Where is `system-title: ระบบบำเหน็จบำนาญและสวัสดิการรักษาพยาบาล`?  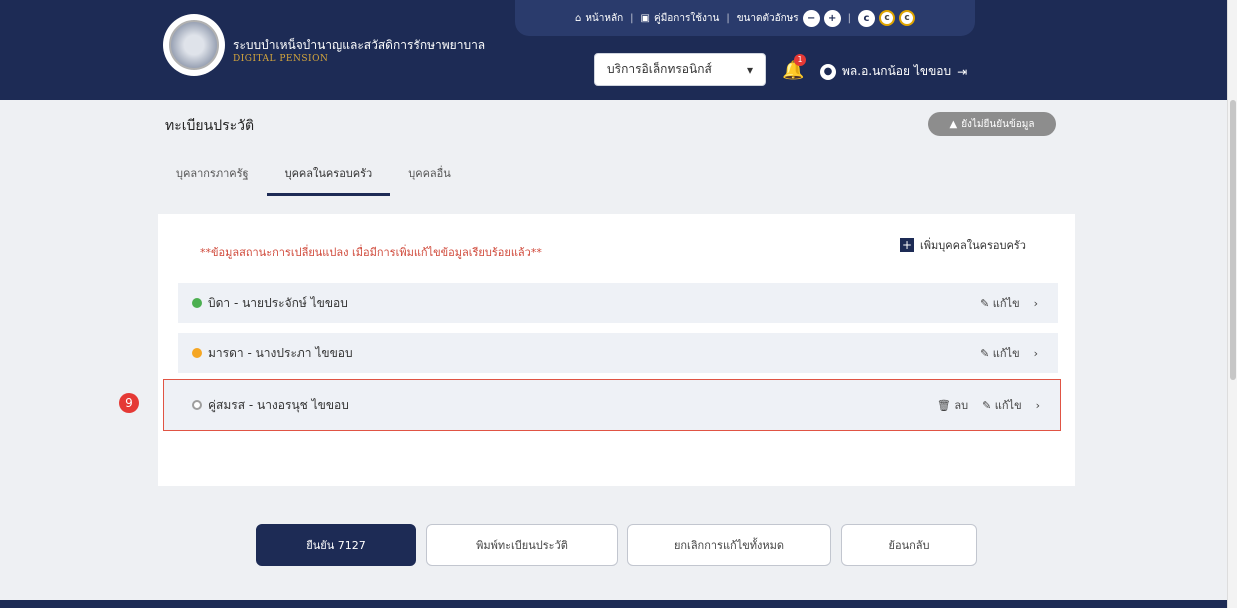 system-title: ระบบบำเหน็จบำนาญและสวัสดิการรักษาพยาบาล is located at coordinates (359, 45).